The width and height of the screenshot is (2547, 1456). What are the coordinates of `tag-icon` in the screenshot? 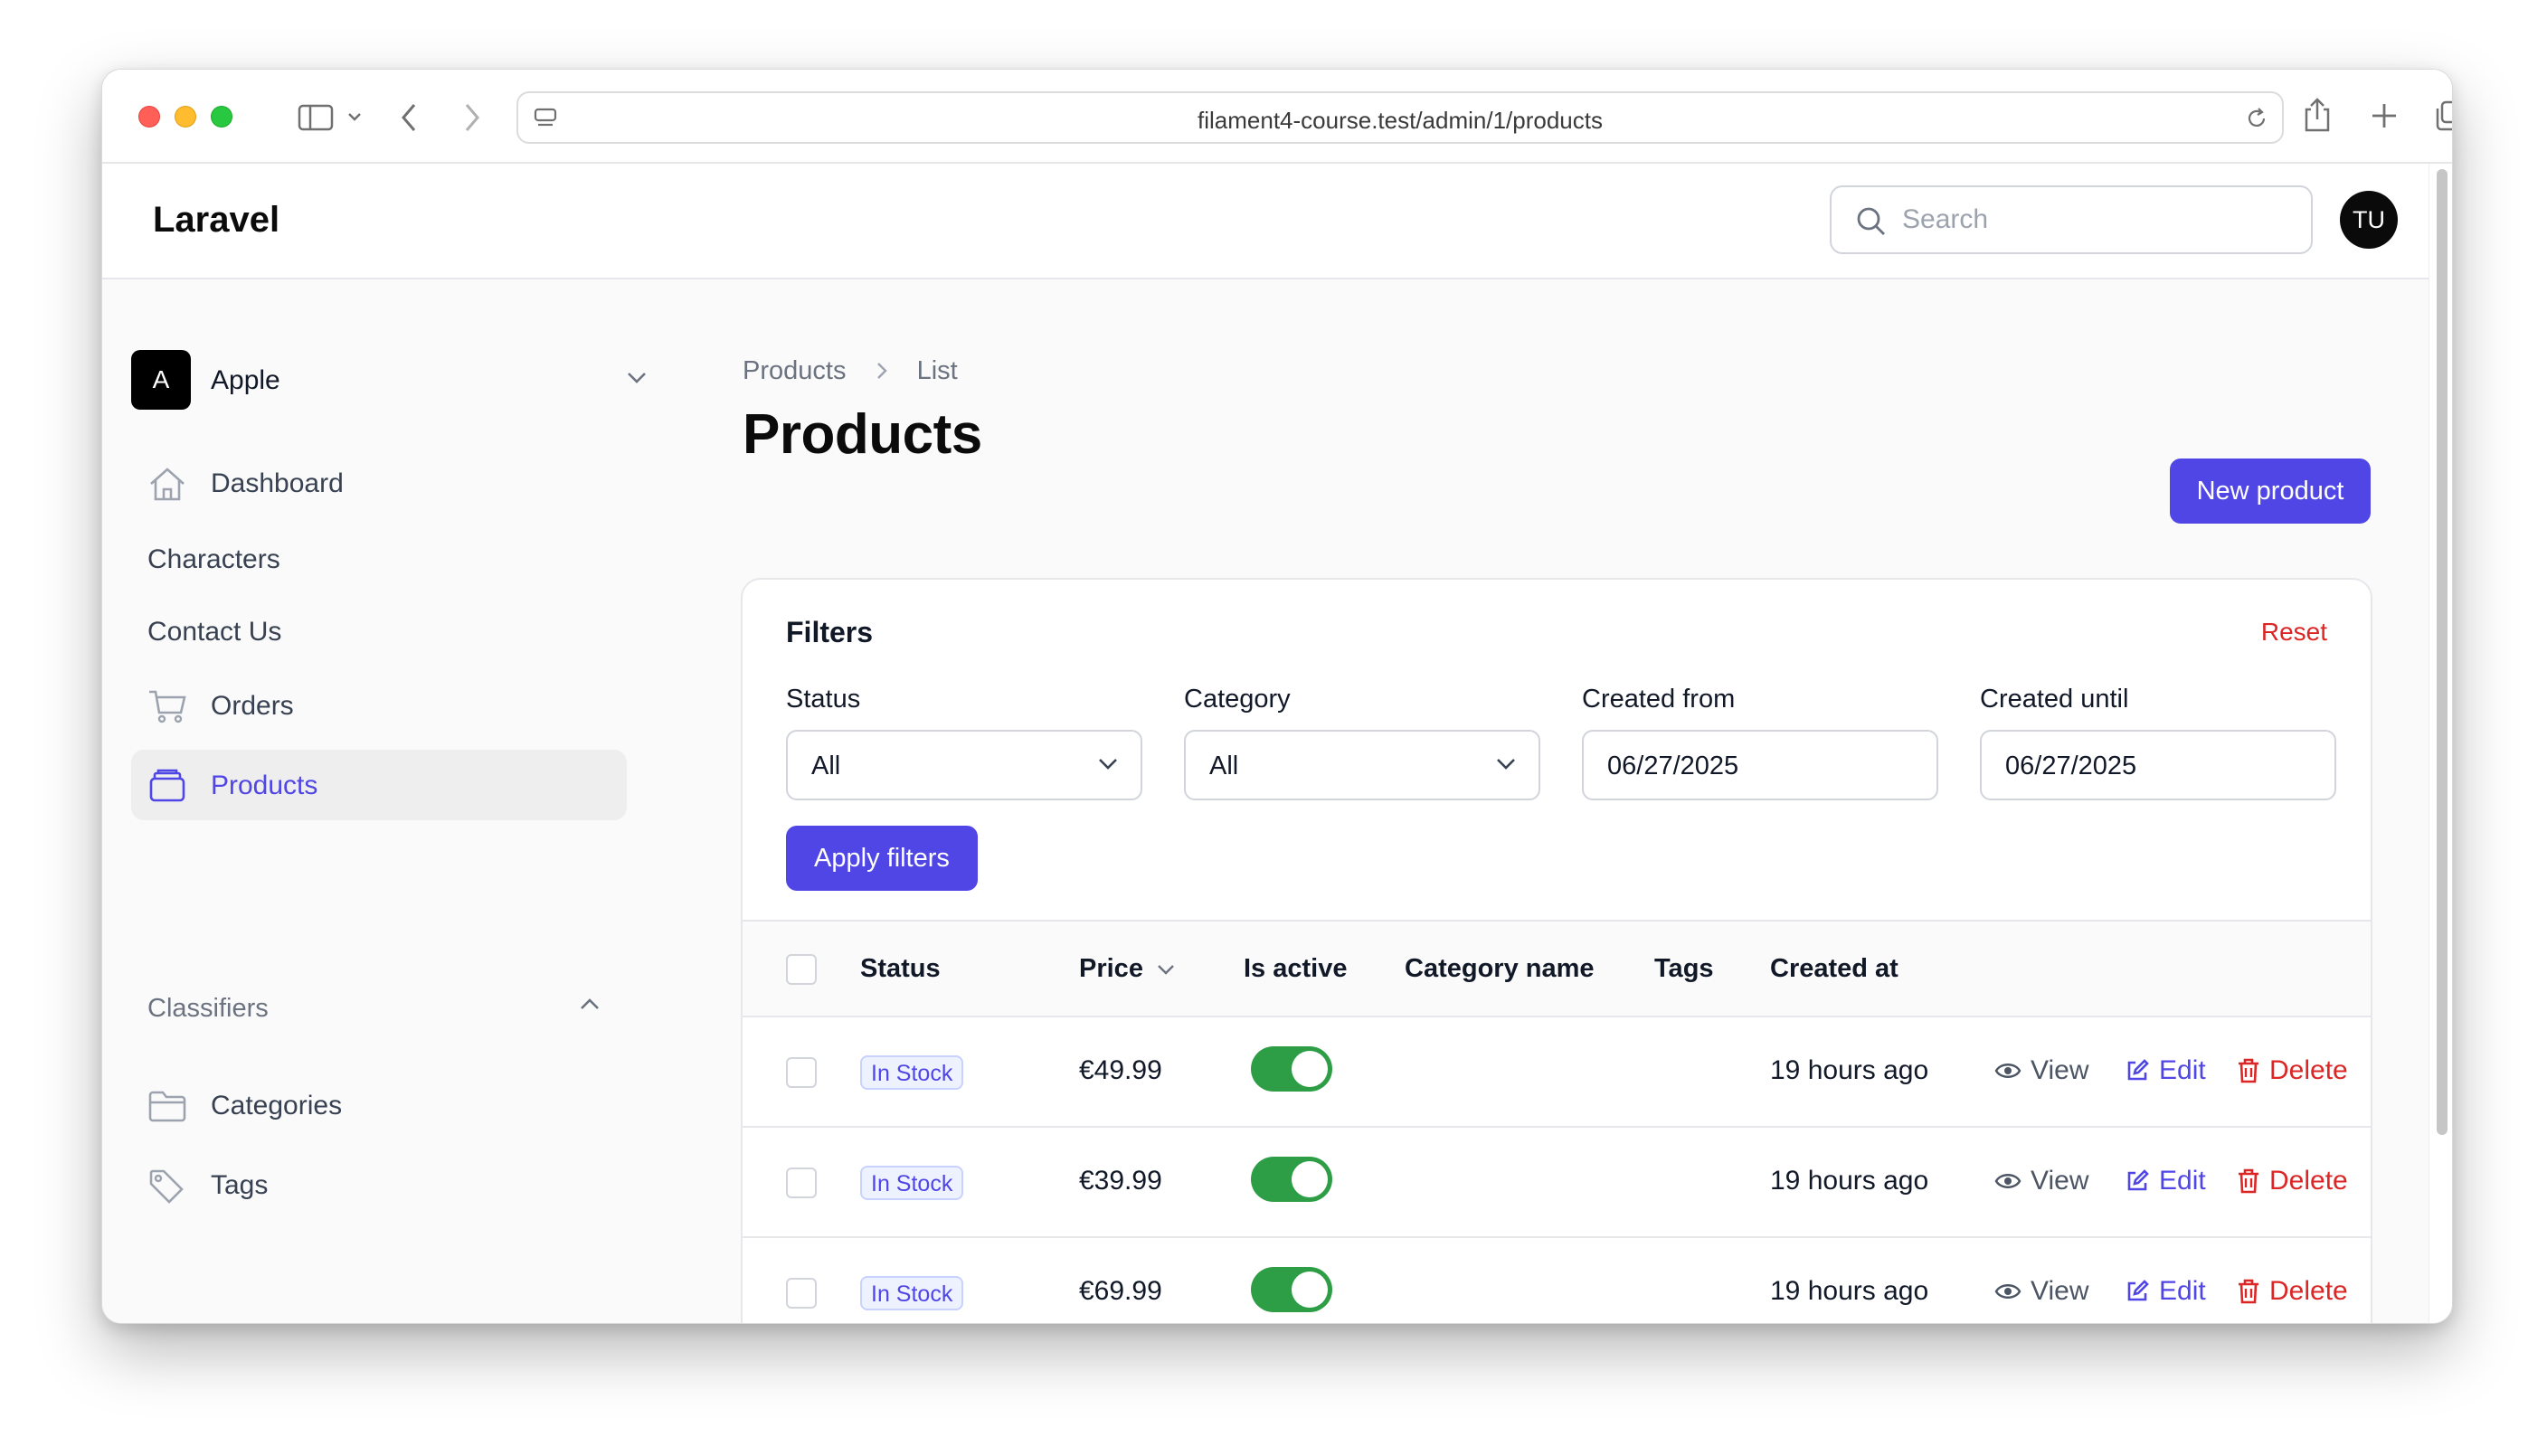 It's located at (167, 1186).